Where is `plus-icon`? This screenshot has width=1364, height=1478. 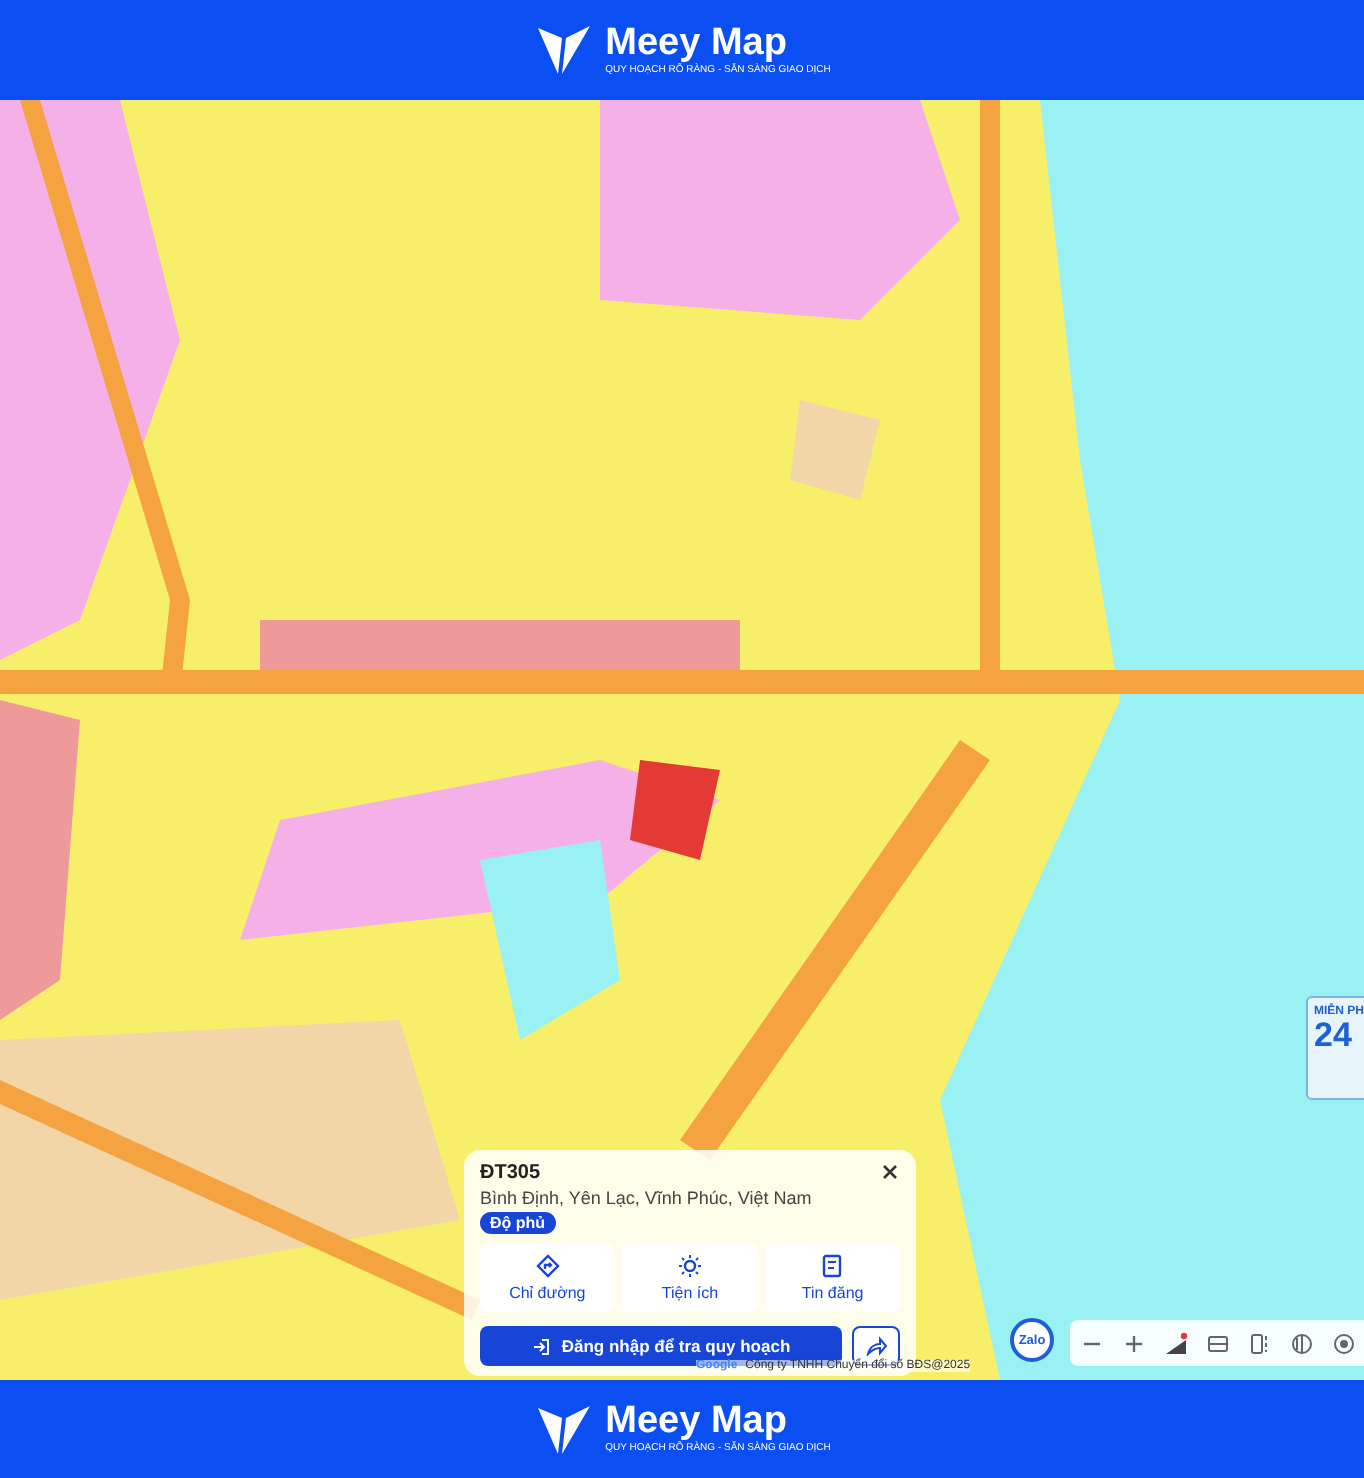
plus-icon is located at coordinates (1133, 1343).